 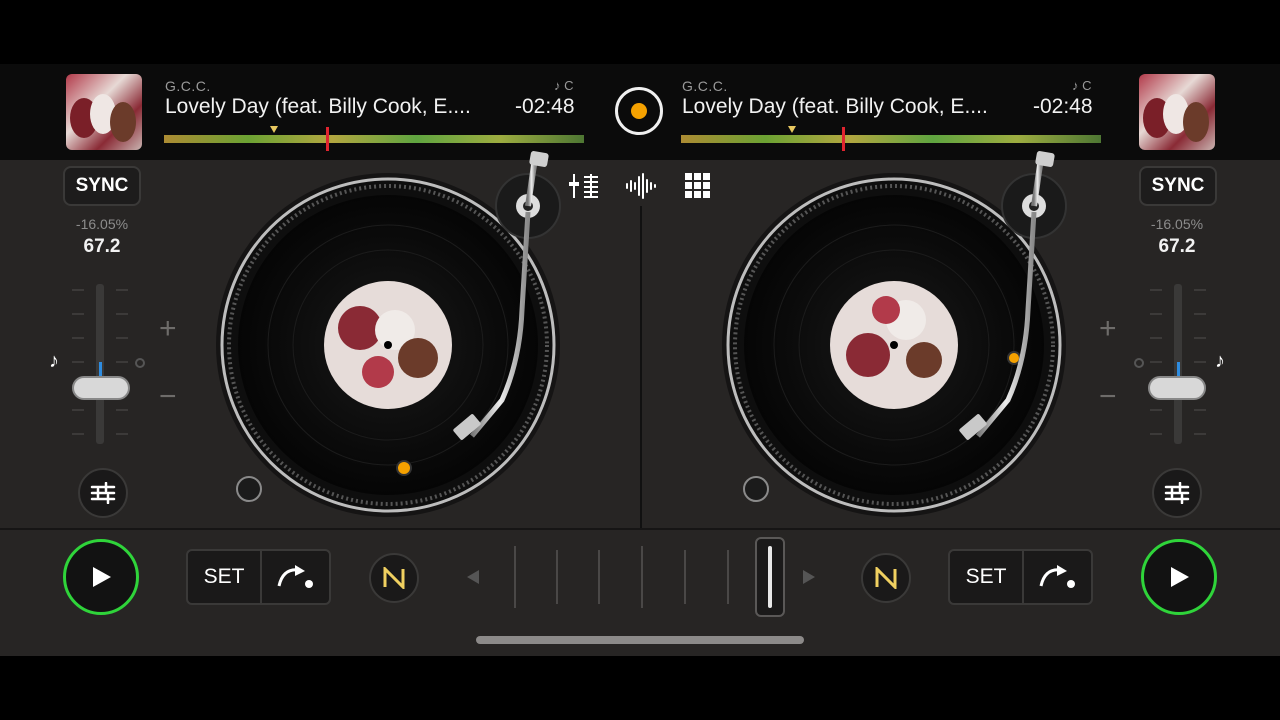 I want to click on bottom-separator, so click(x=640, y=529).